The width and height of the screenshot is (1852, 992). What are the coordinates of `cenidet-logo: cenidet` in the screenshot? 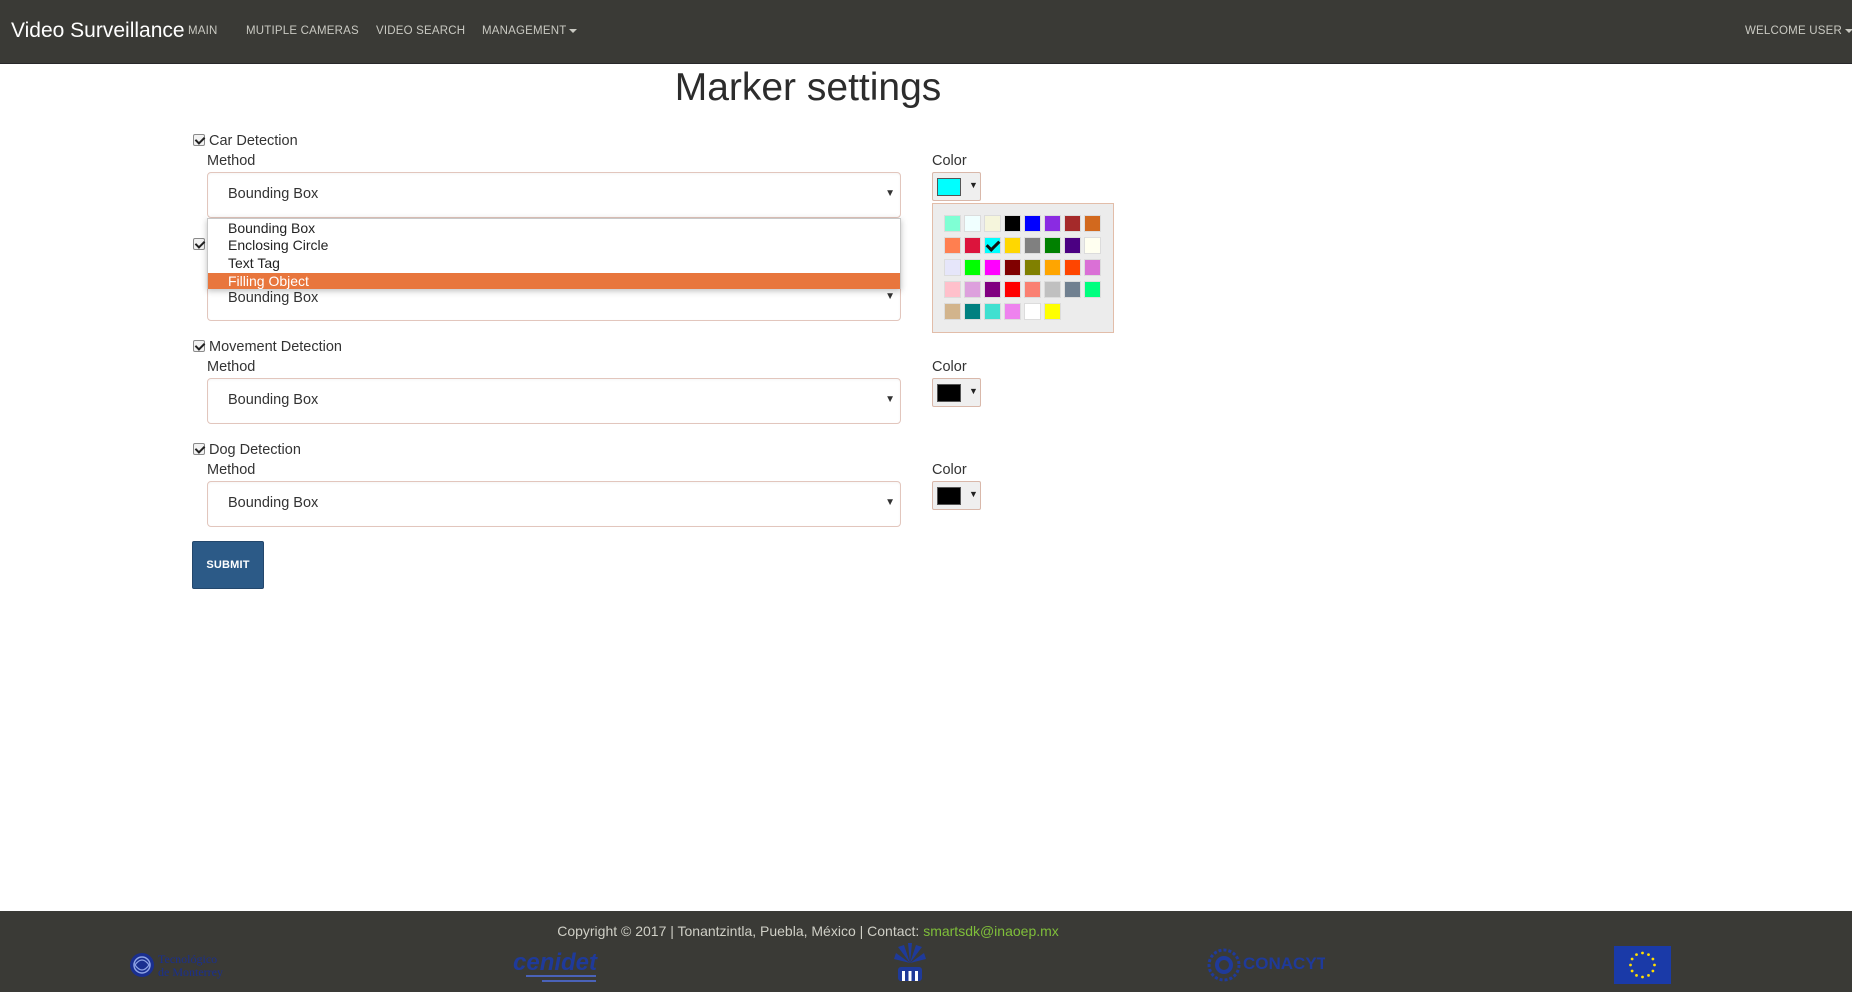 It's located at (558, 966).